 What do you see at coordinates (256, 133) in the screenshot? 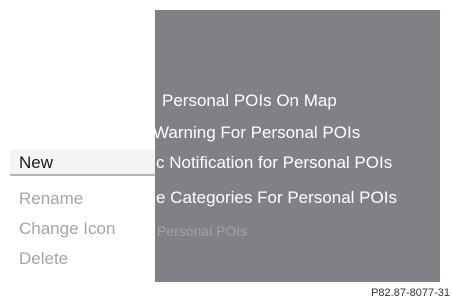
I see `menu-item-warning-for-personal-pois: Warning For Personal POIs` at bounding box center [256, 133].